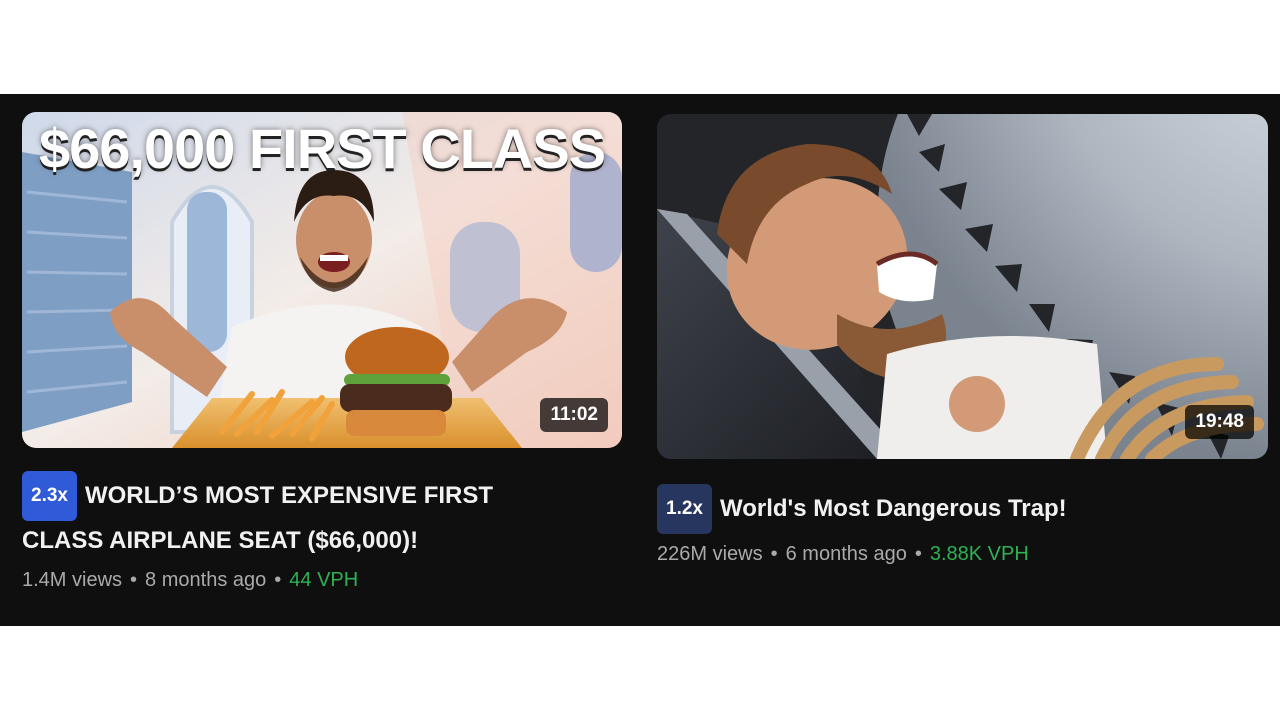 The width and height of the screenshot is (1280, 720). I want to click on outlier-score-badge: 1.2x, so click(684, 509).